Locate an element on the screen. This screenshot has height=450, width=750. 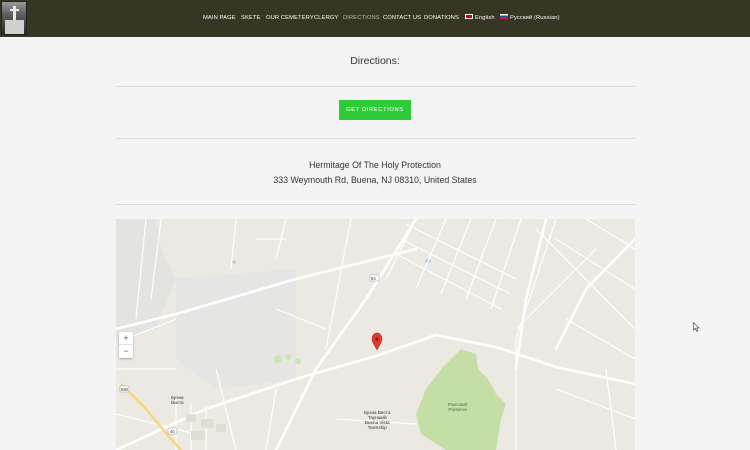
nav-directions: DIRECTIONS is located at coordinates (361, 18).